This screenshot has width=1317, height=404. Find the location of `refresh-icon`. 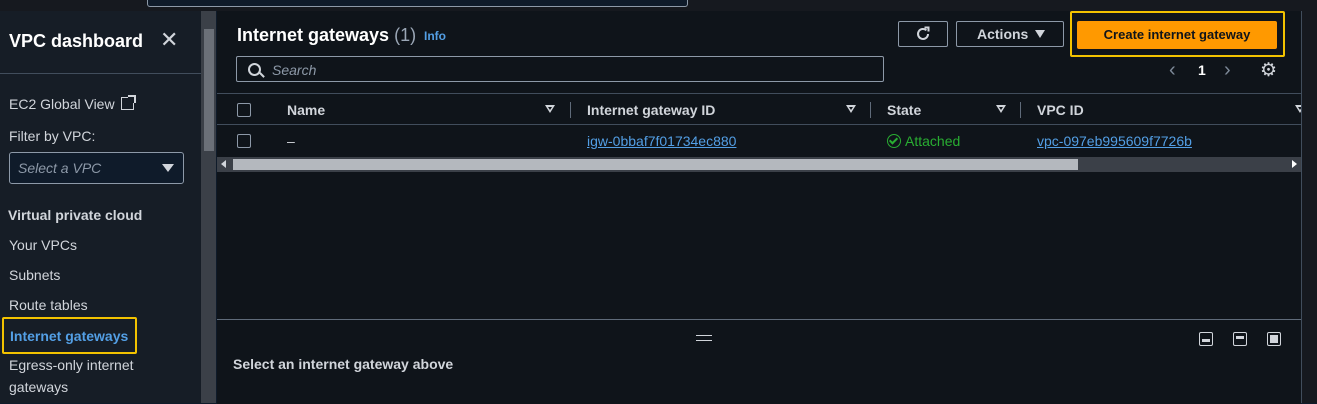

refresh-icon is located at coordinates (923, 33).